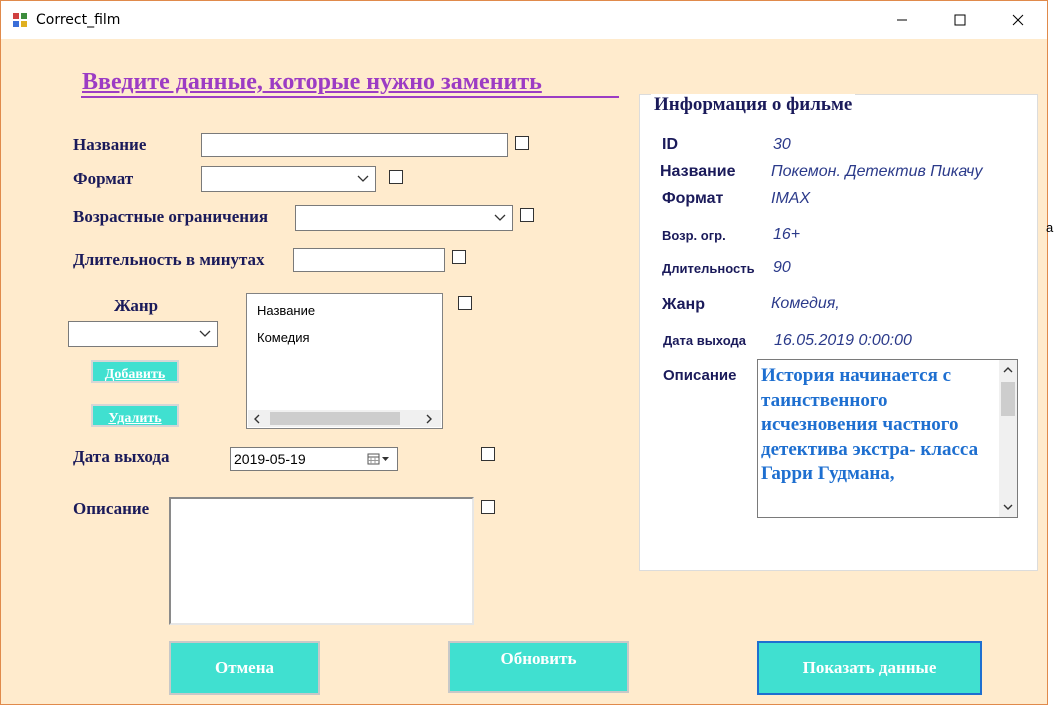 Image resolution: width=1054 pixels, height=709 pixels. What do you see at coordinates (527, 215) in the screenshot?
I see `age-checkbox` at bounding box center [527, 215].